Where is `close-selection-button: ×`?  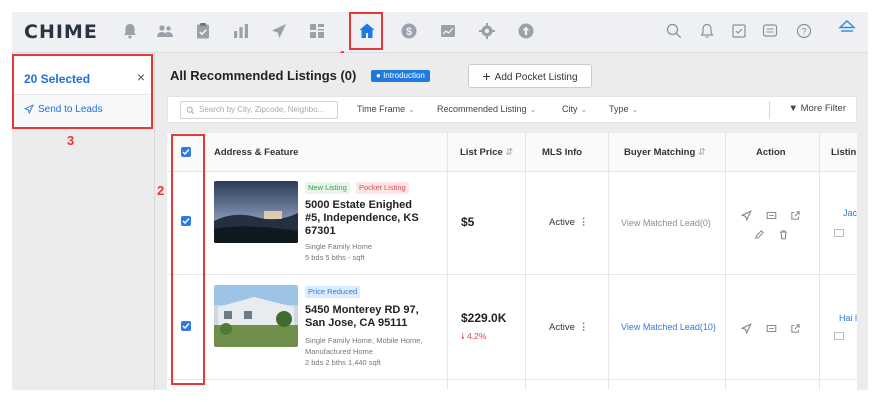
close-selection-button: × is located at coordinates (141, 77).